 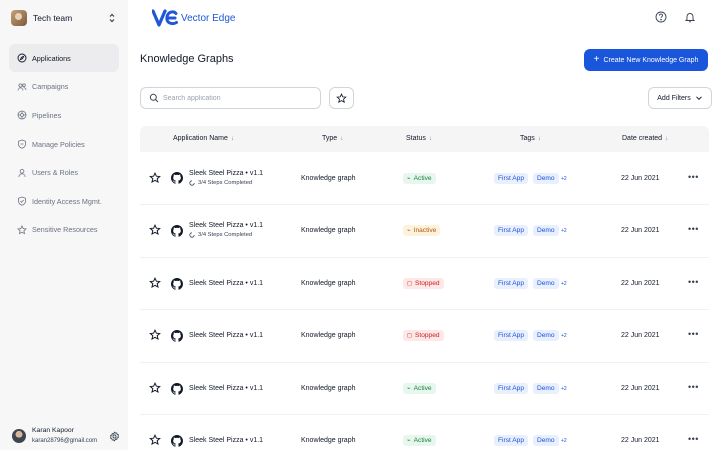 What do you see at coordinates (238, 98) in the screenshot?
I see `search-input` at bounding box center [238, 98].